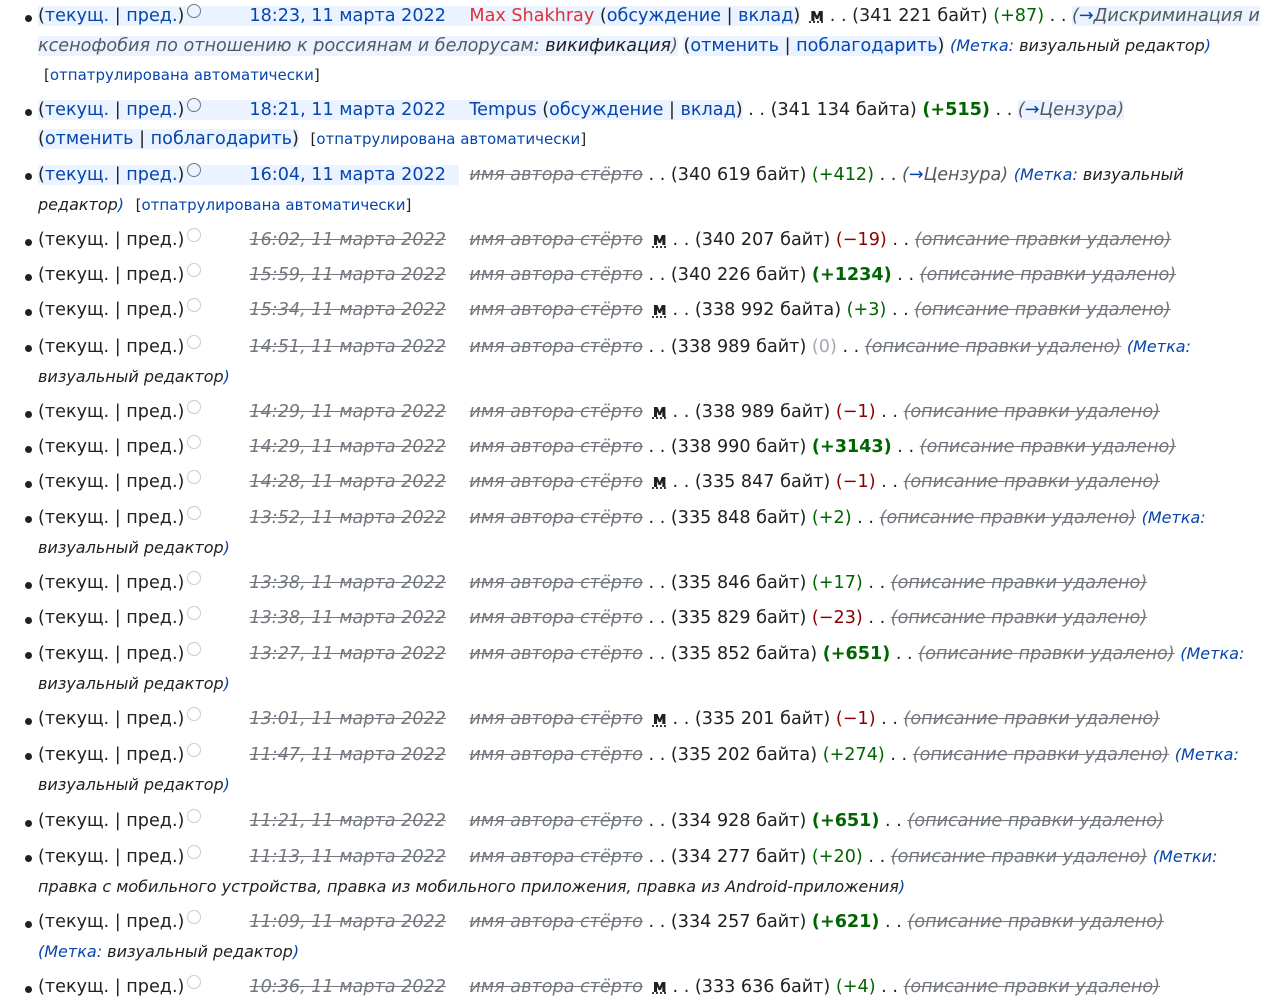  Describe the element at coordinates (762, 986) in the screenshot. I see `page-size: 333 636 байт` at that location.